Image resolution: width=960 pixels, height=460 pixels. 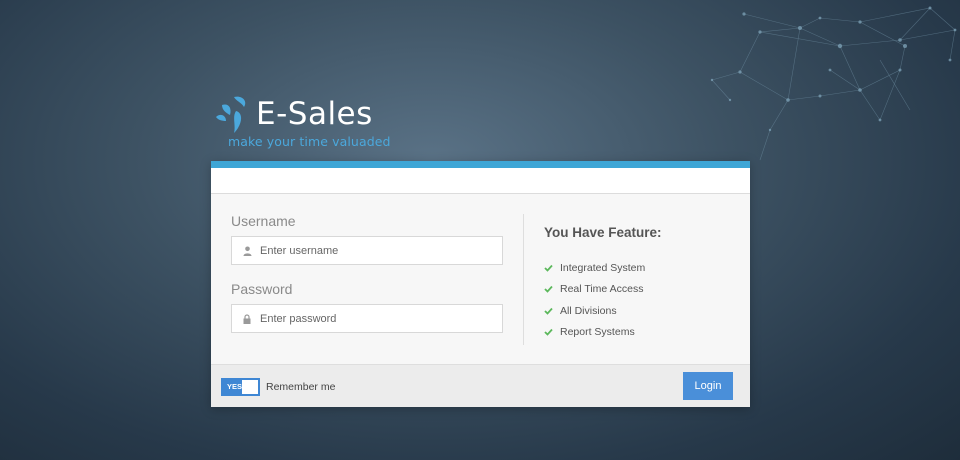 I want to click on brand-logo: E-Sales make your time valuaded, so click(x=304, y=123).